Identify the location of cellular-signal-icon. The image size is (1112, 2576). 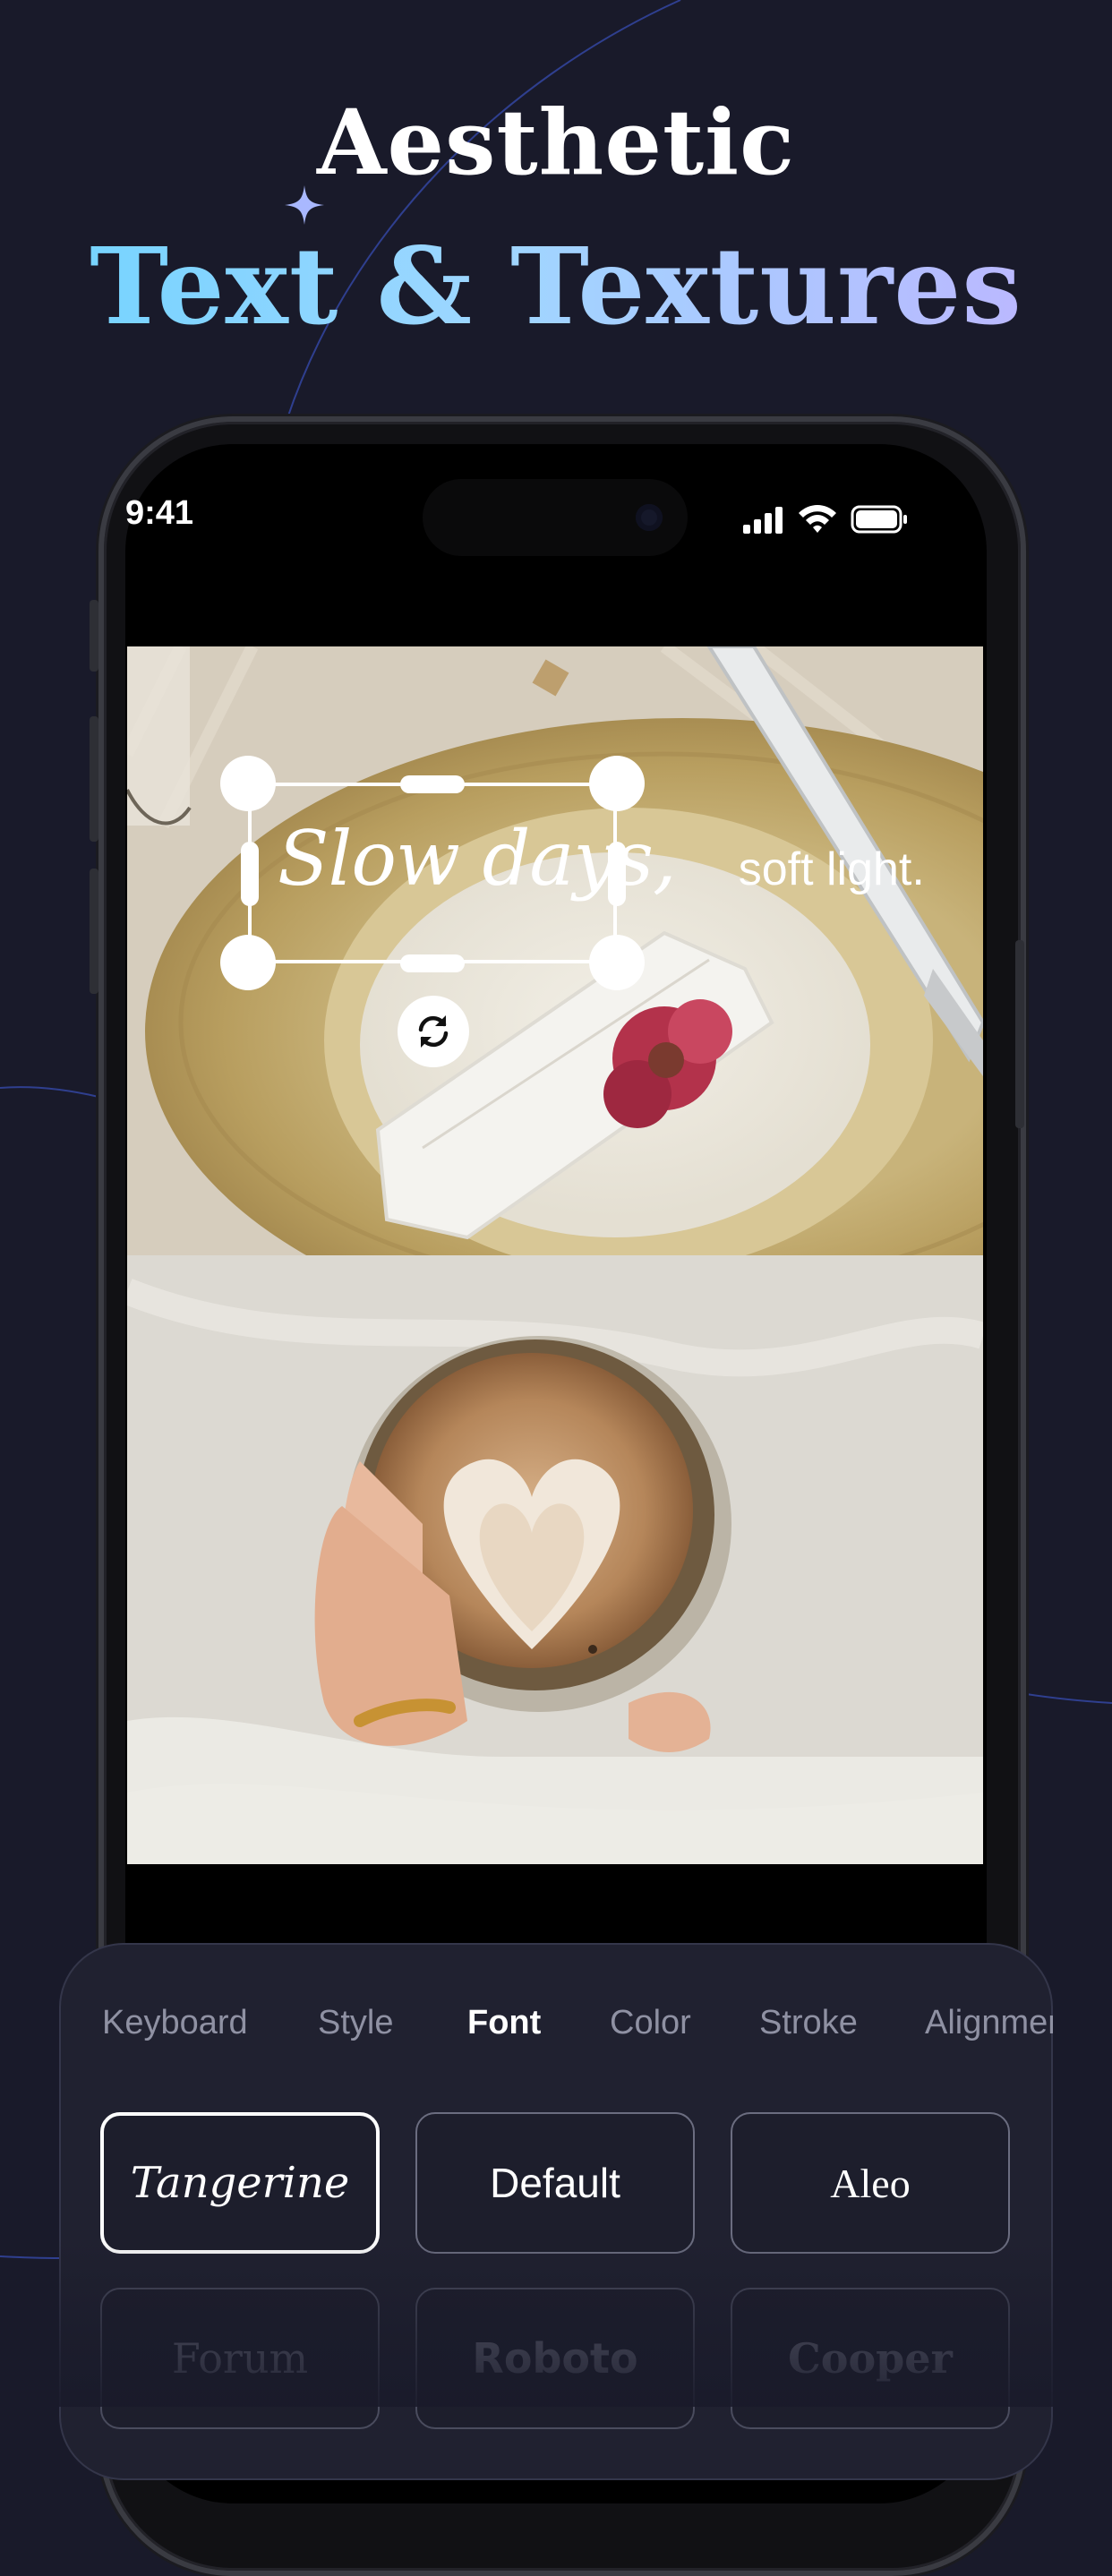
(763, 520).